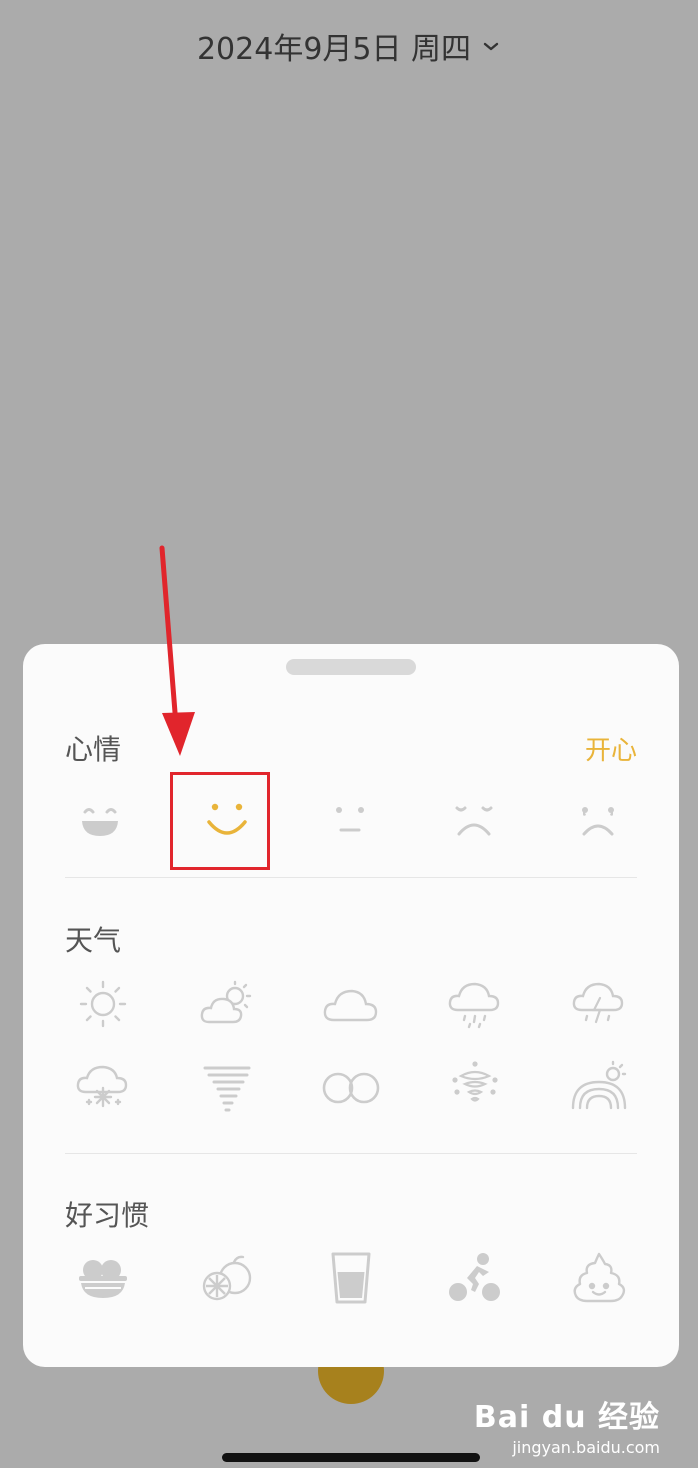  Describe the element at coordinates (586, 1447) in the screenshot. I see `watermark-url: jingyan.baidu.com` at that location.